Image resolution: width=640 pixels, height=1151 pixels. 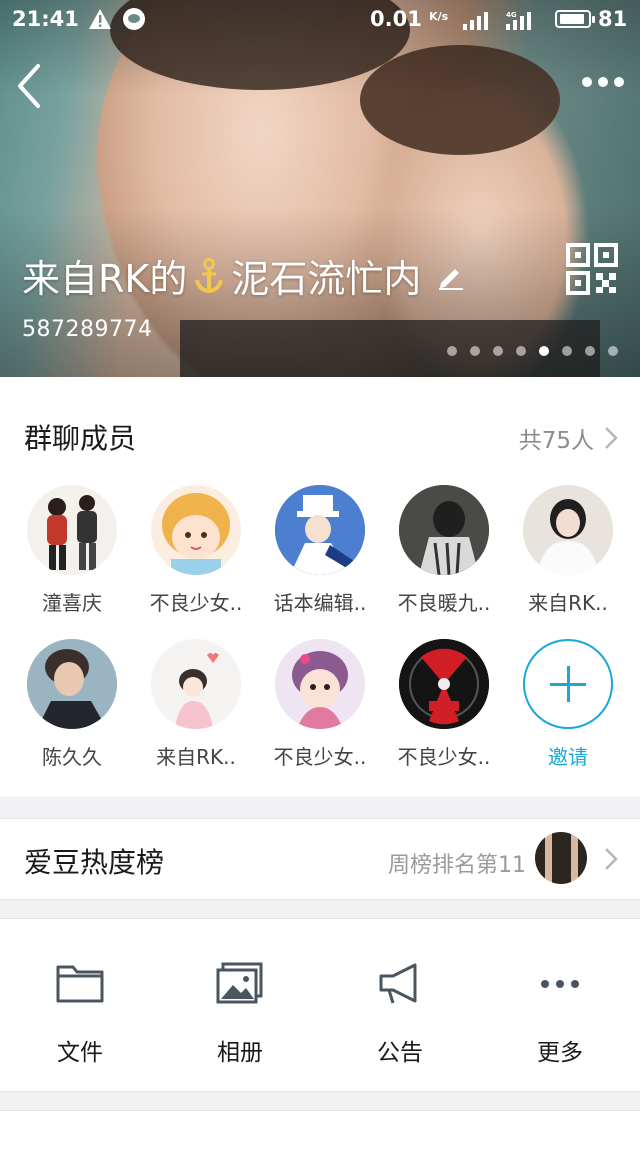 What do you see at coordinates (320, 603) in the screenshot?
I see `member-name: 话本编辑..` at bounding box center [320, 603].